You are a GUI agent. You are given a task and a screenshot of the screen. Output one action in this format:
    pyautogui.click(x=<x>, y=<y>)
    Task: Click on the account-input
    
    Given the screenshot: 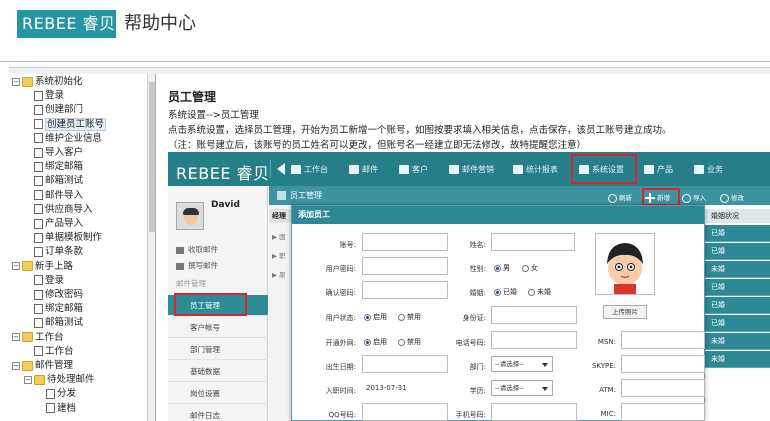 What is the action you would take?
    pyautogui.click(x=405, y=242)
    